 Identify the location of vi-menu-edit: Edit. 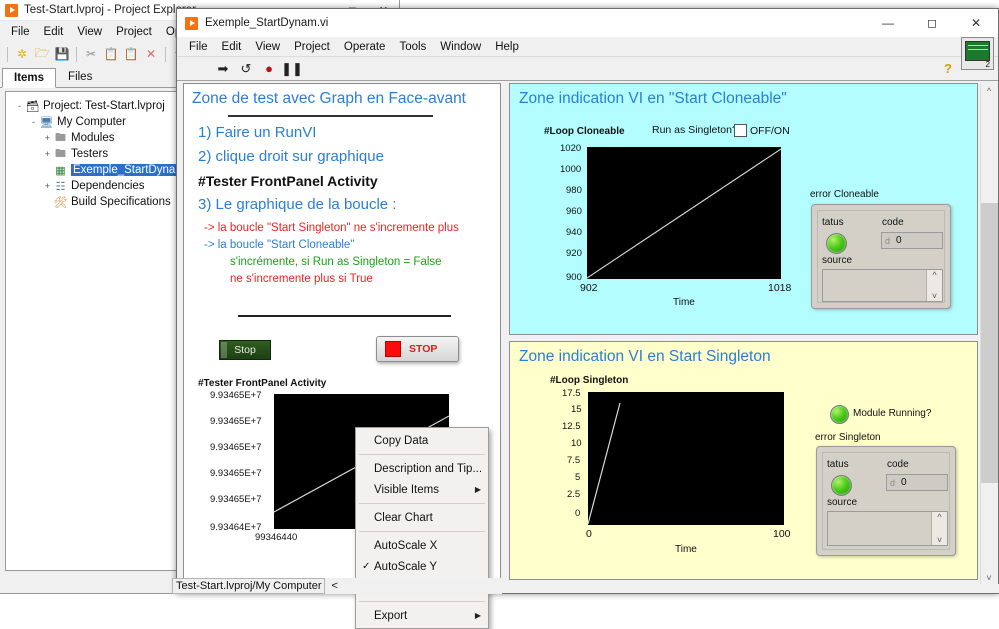
(232, 47).